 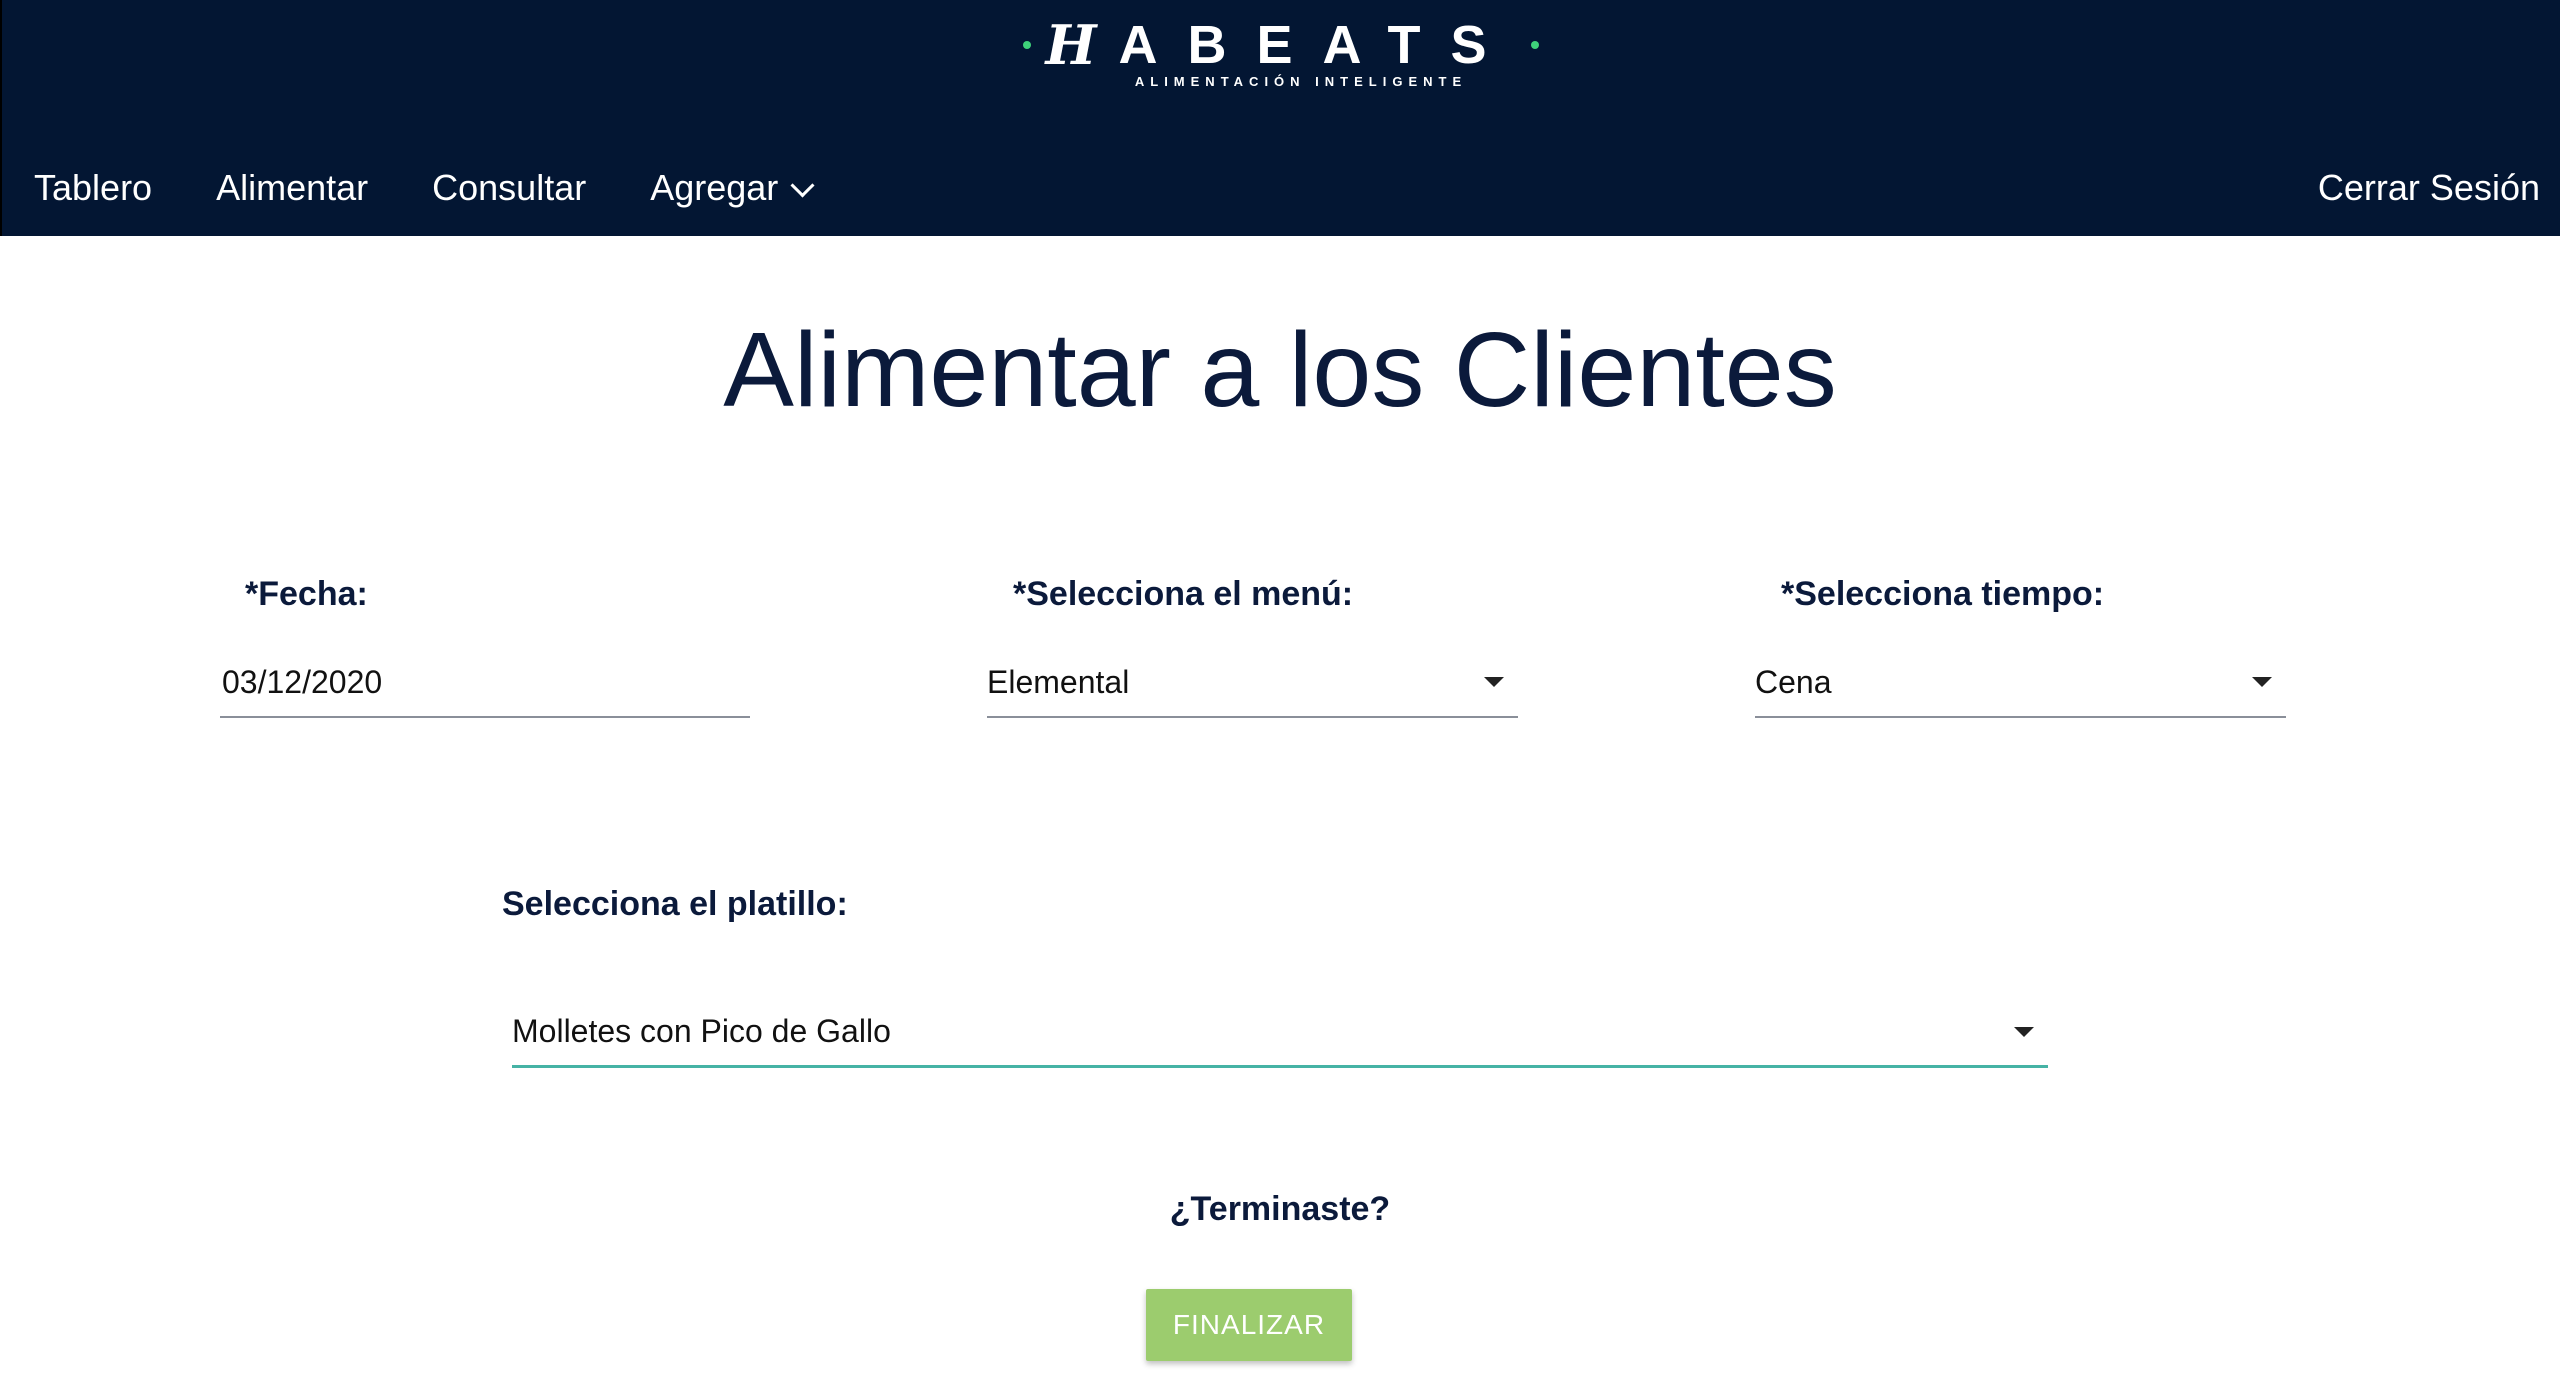 What do you see at coordinates (1071, 45) in the screenshot?
I see `logo-h-icon: H` at bounding box center [1071, 45].